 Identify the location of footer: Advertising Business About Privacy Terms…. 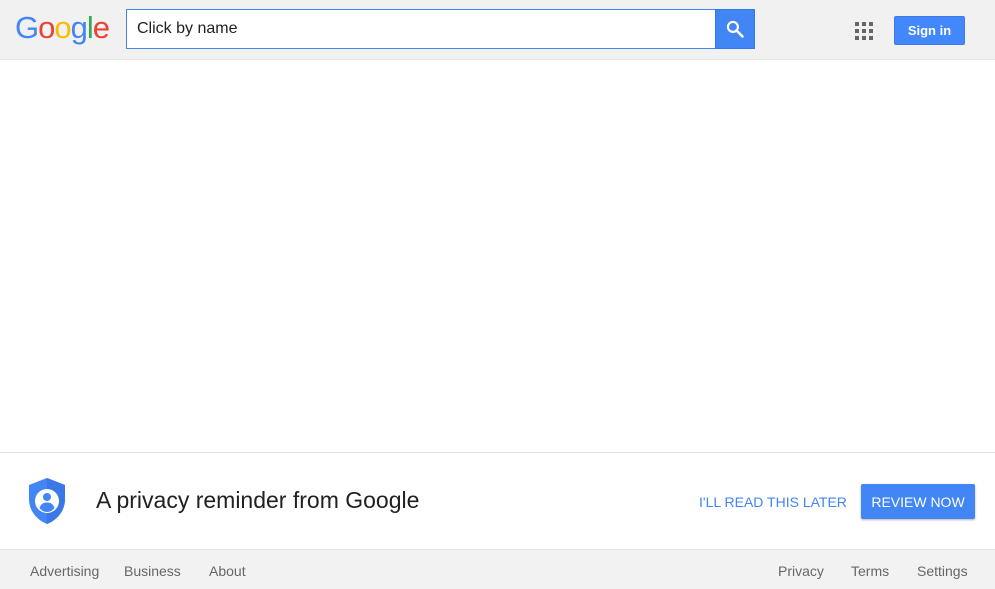
(497, 569).